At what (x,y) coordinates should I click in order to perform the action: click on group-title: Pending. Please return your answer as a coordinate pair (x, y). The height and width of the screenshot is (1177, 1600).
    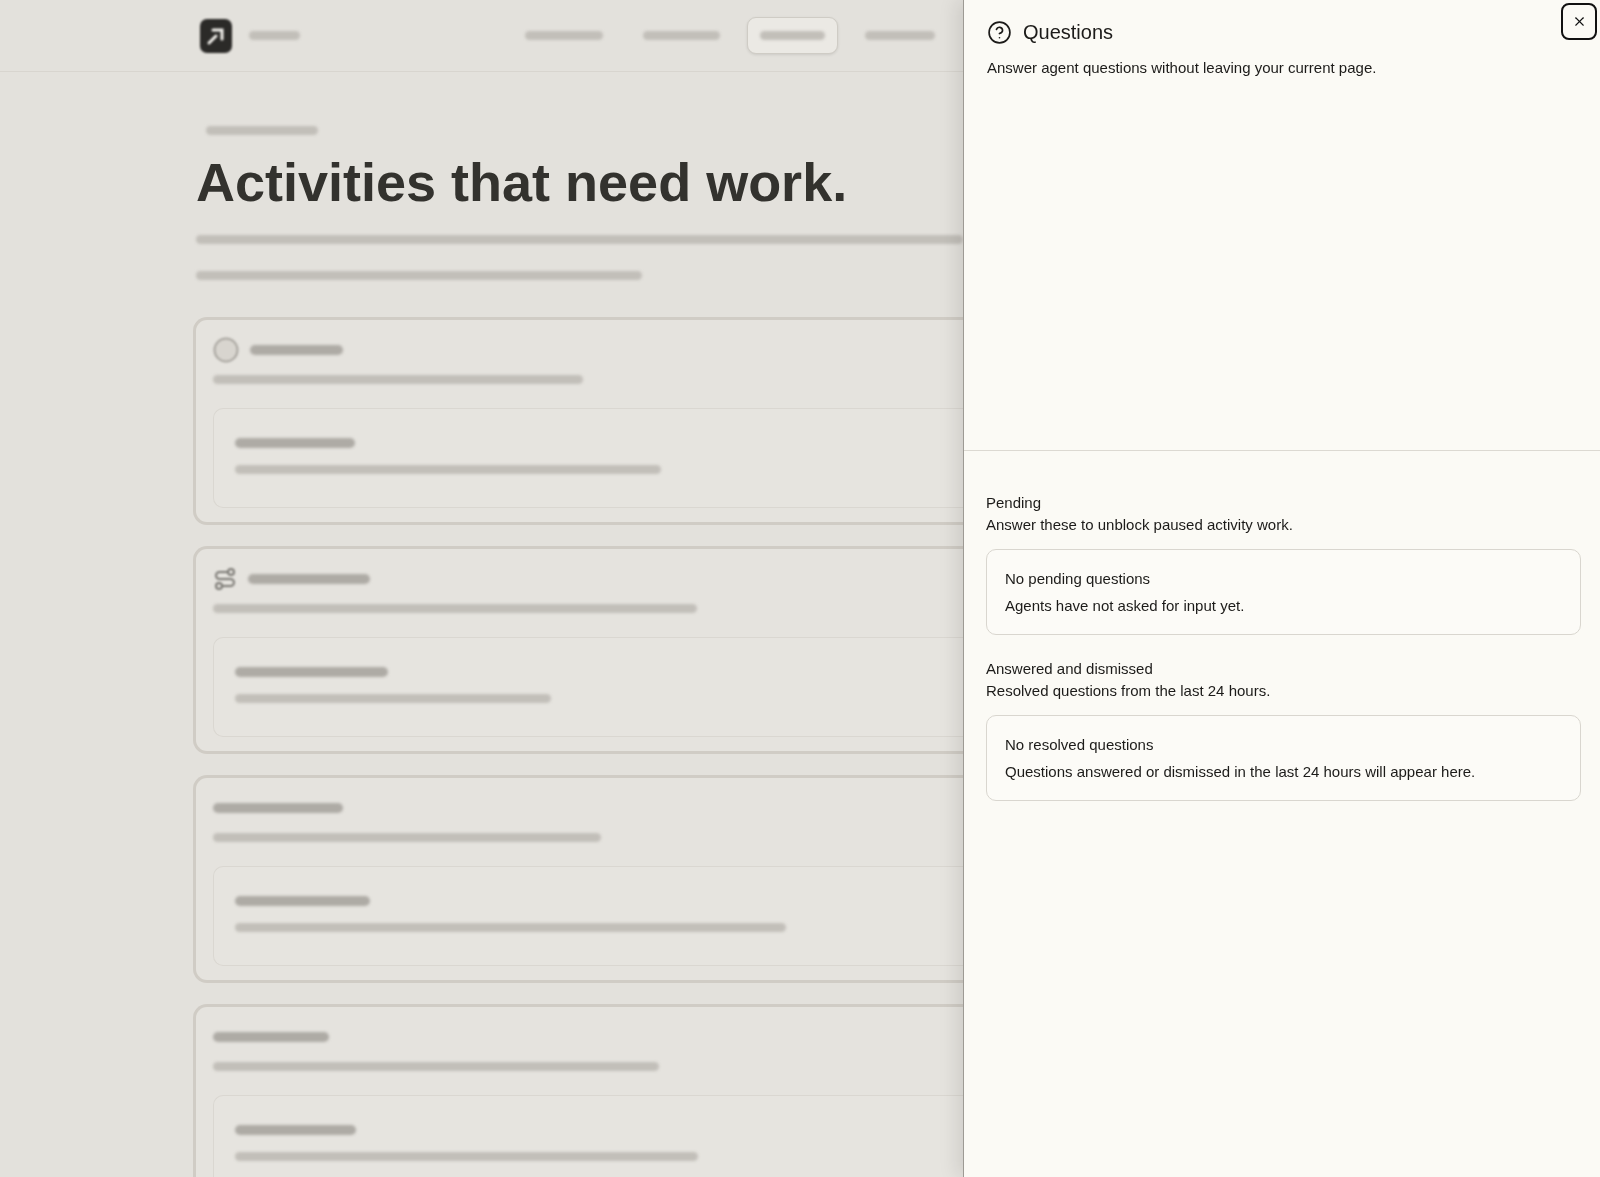
    Looking at the image, I should click on (1014, 503).